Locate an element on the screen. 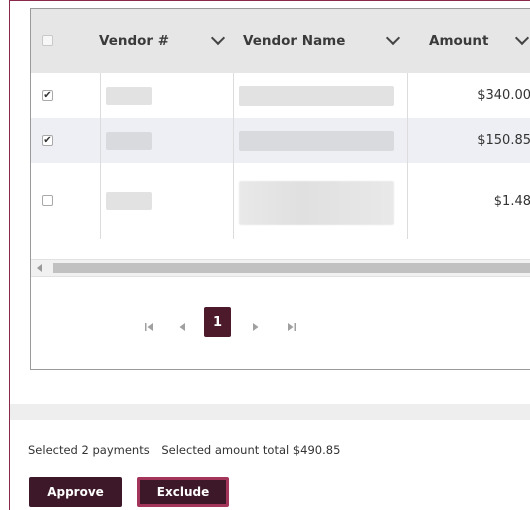  scroll-left-icon is located at coordinates (39, 268).